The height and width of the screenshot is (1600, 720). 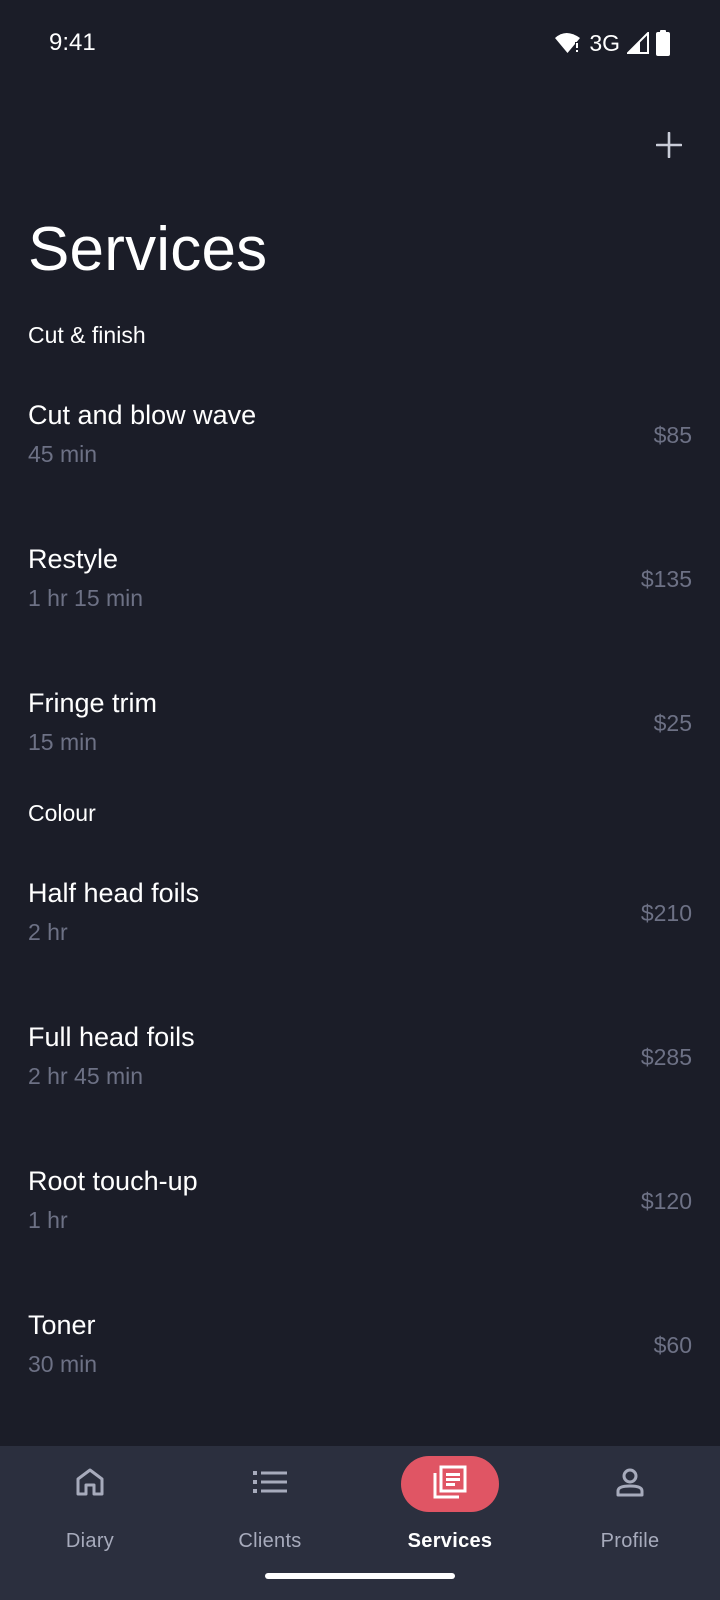 What do you see at coordinates (360, 616) in the screenshot?
I see `service-row: Restyle 1 hr 15 min $135` at bounding box center [360, 616].